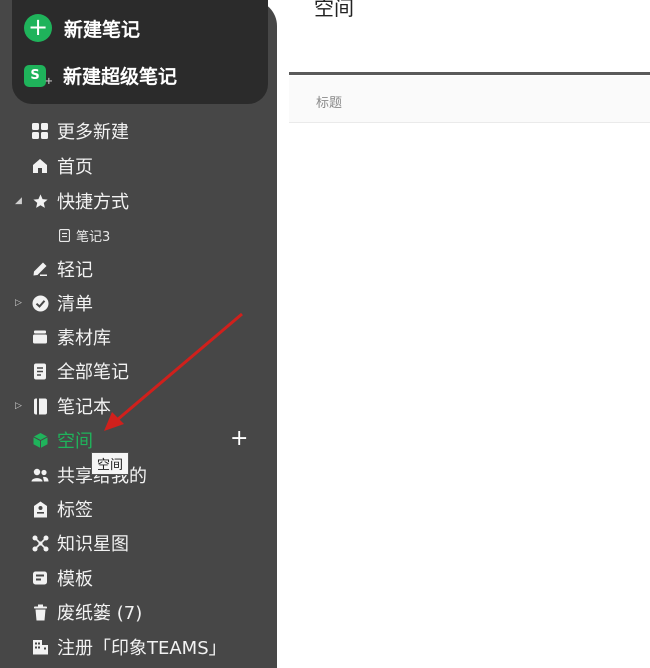  I want to click on nav-item-home: 首页, so click(138, 166).